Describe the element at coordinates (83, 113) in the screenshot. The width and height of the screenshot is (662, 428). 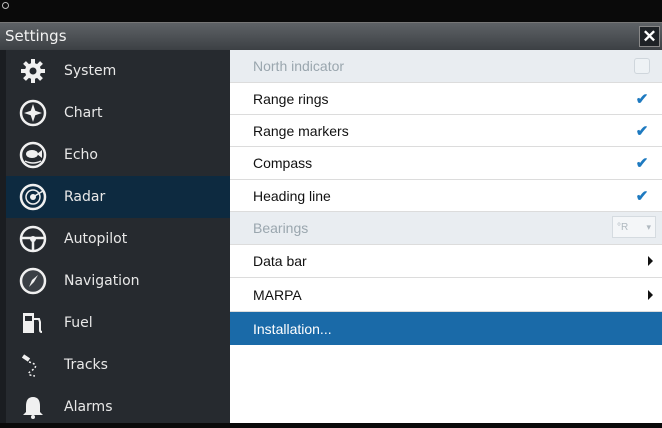
I see `sidebar-item-label: Chart` at that location.